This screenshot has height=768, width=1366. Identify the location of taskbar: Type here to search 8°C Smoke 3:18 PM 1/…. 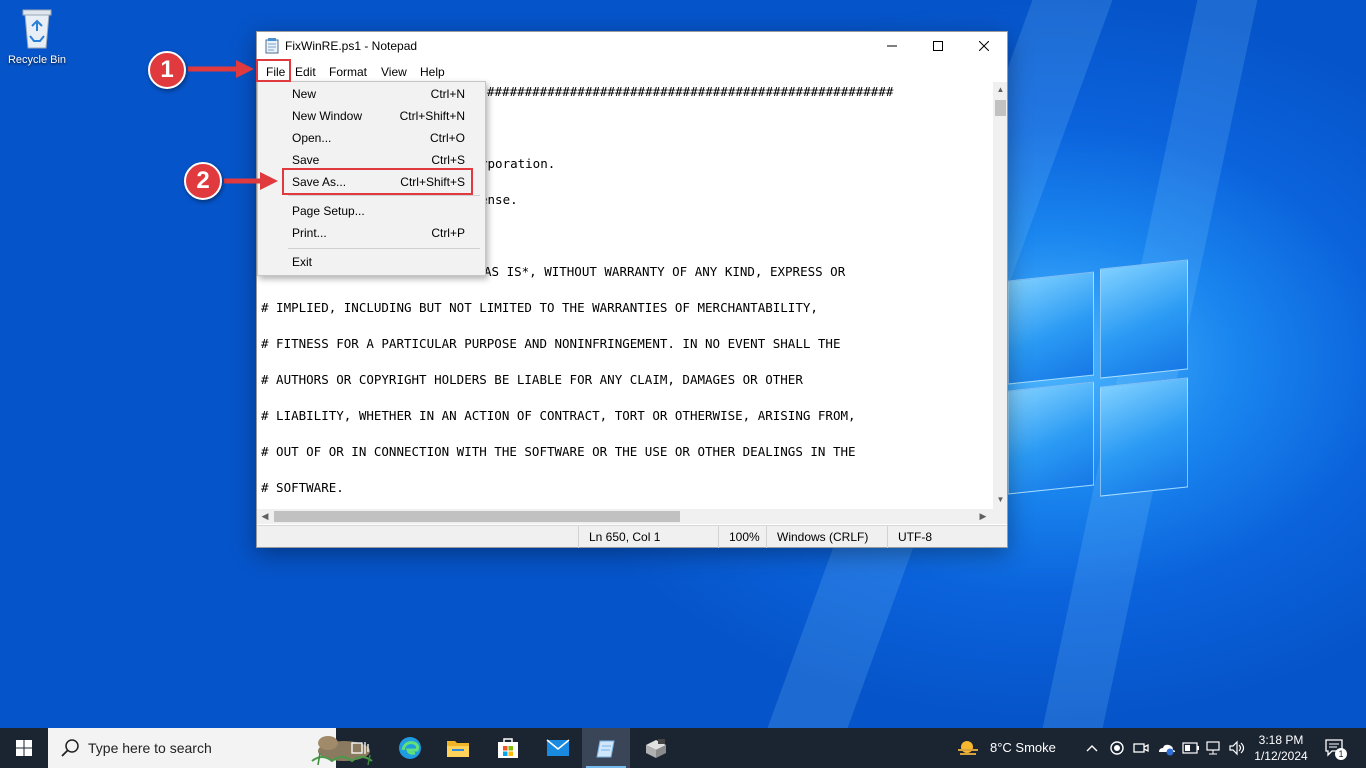
(683, 748).